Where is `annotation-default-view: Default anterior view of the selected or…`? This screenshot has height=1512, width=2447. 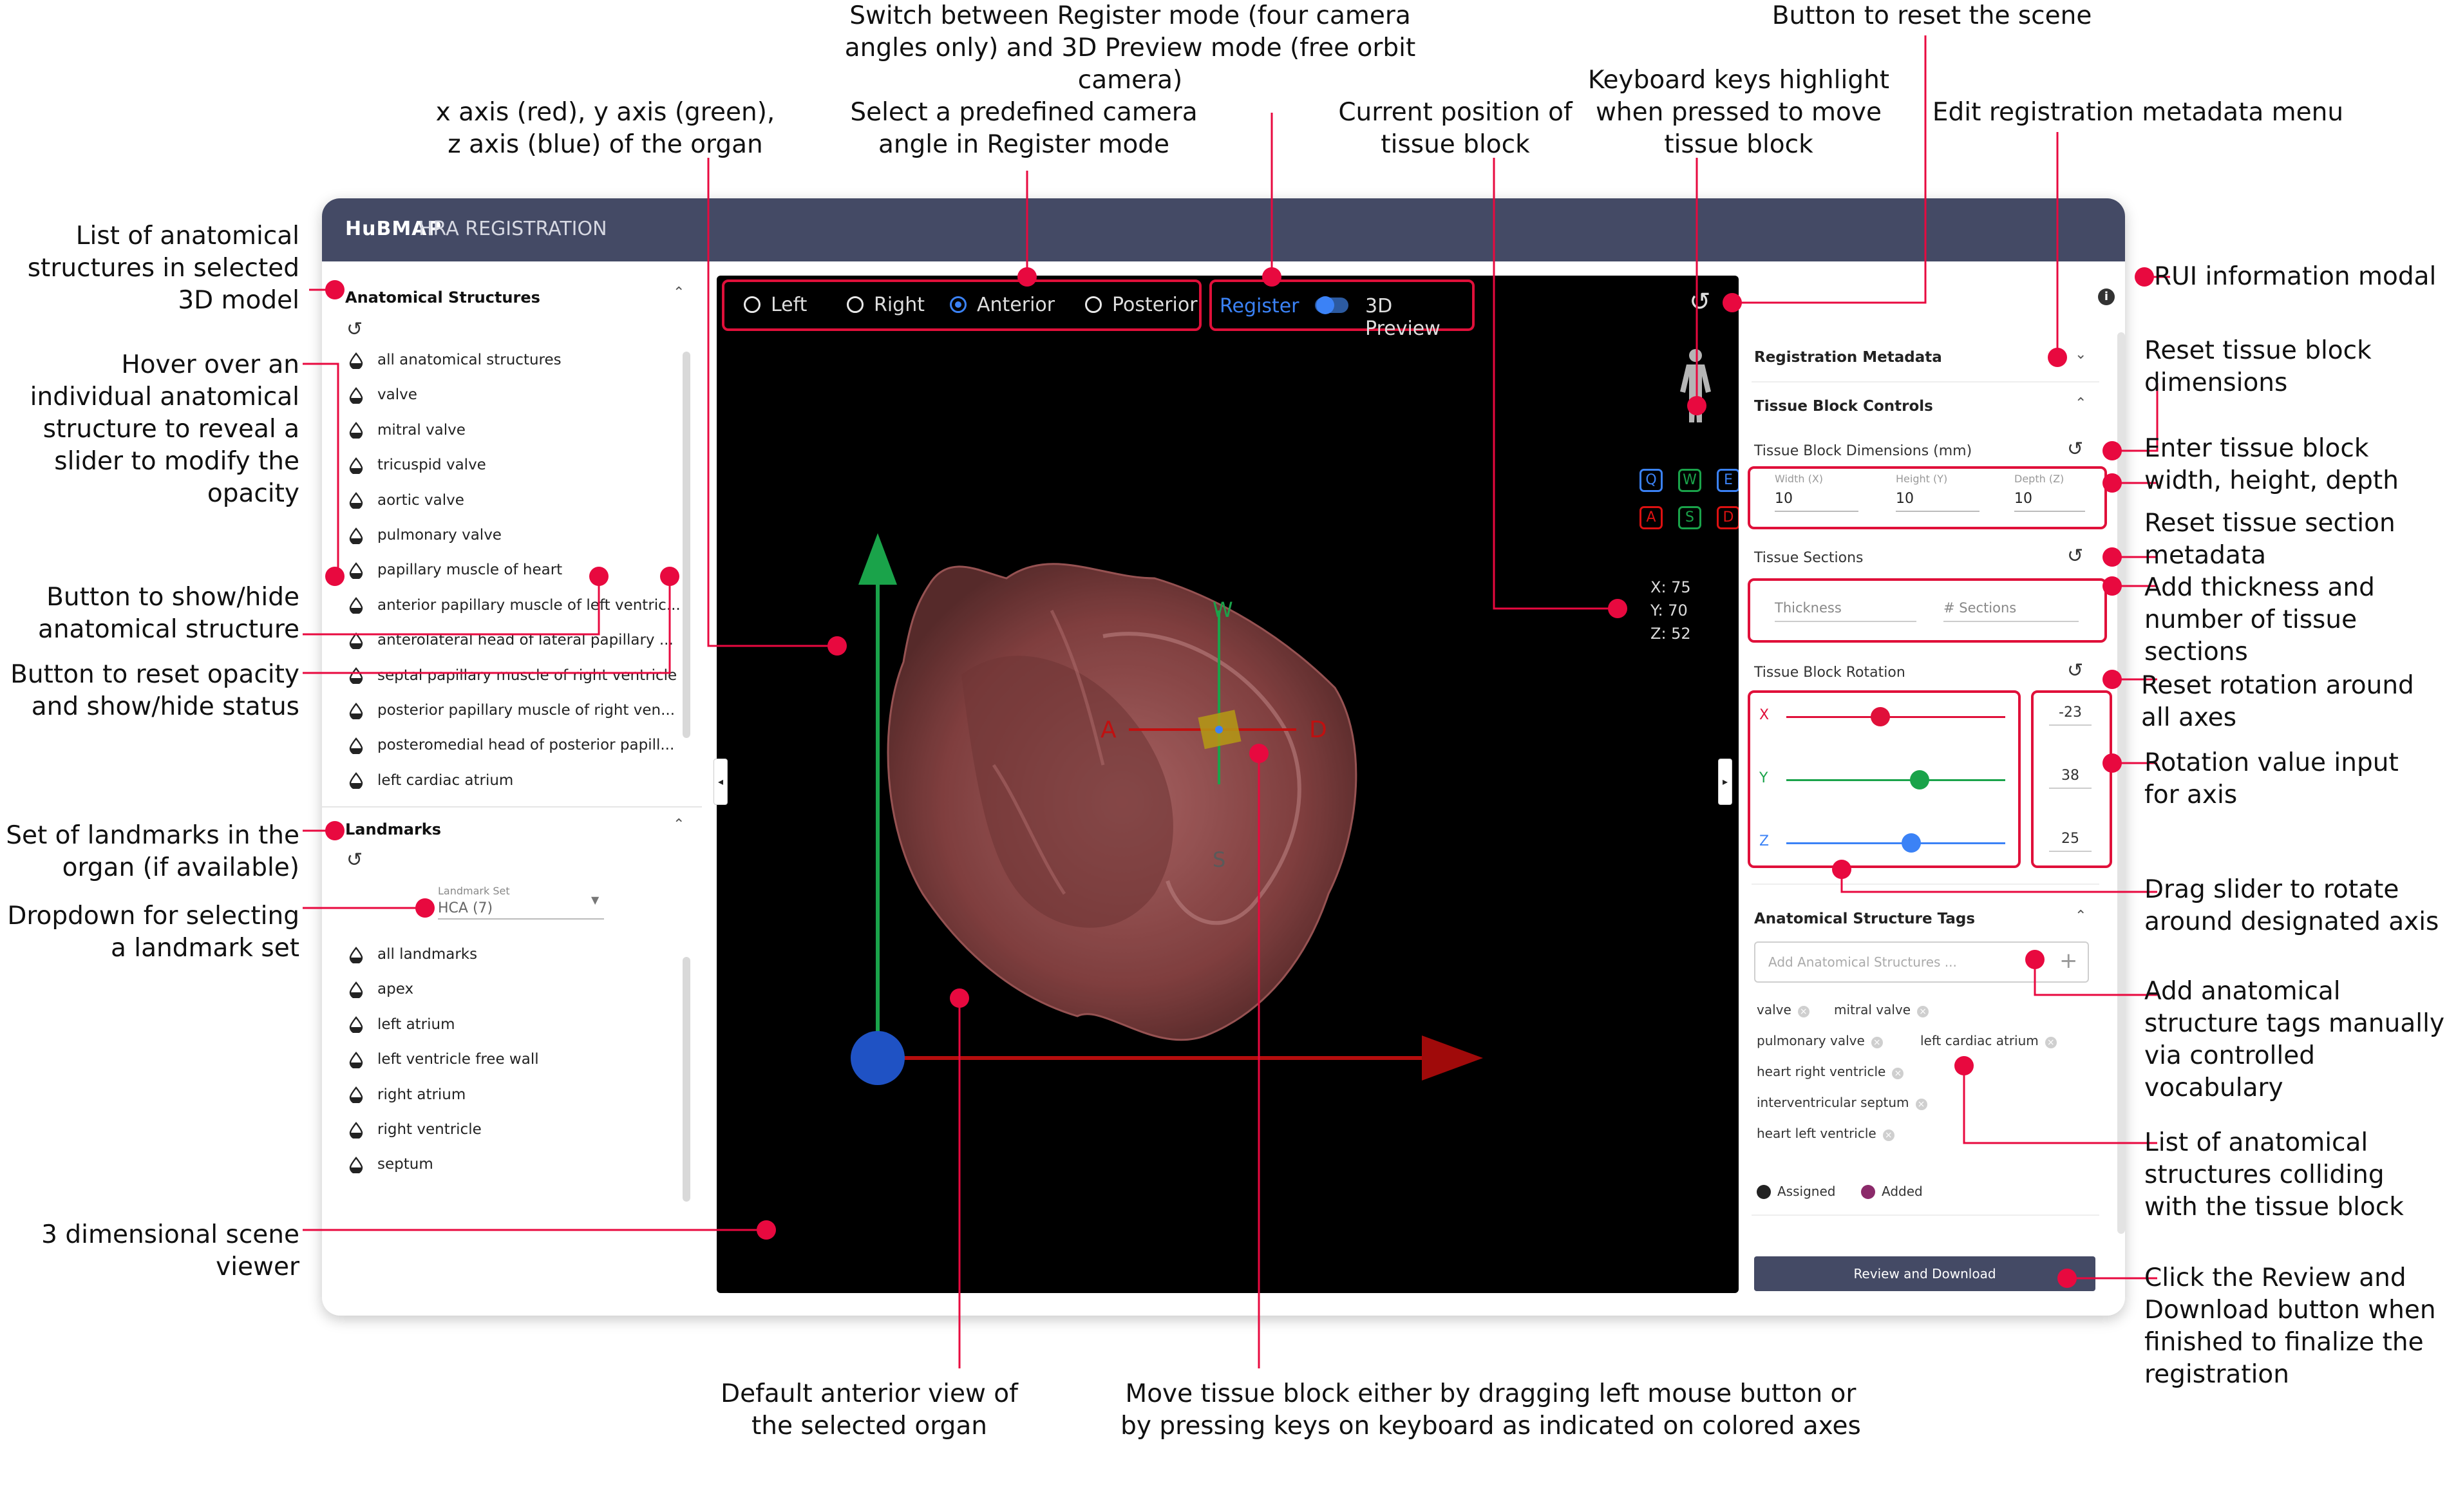
annotation-default-view: Default anterior view of the selected or… is located at coordinates (869, 1410).